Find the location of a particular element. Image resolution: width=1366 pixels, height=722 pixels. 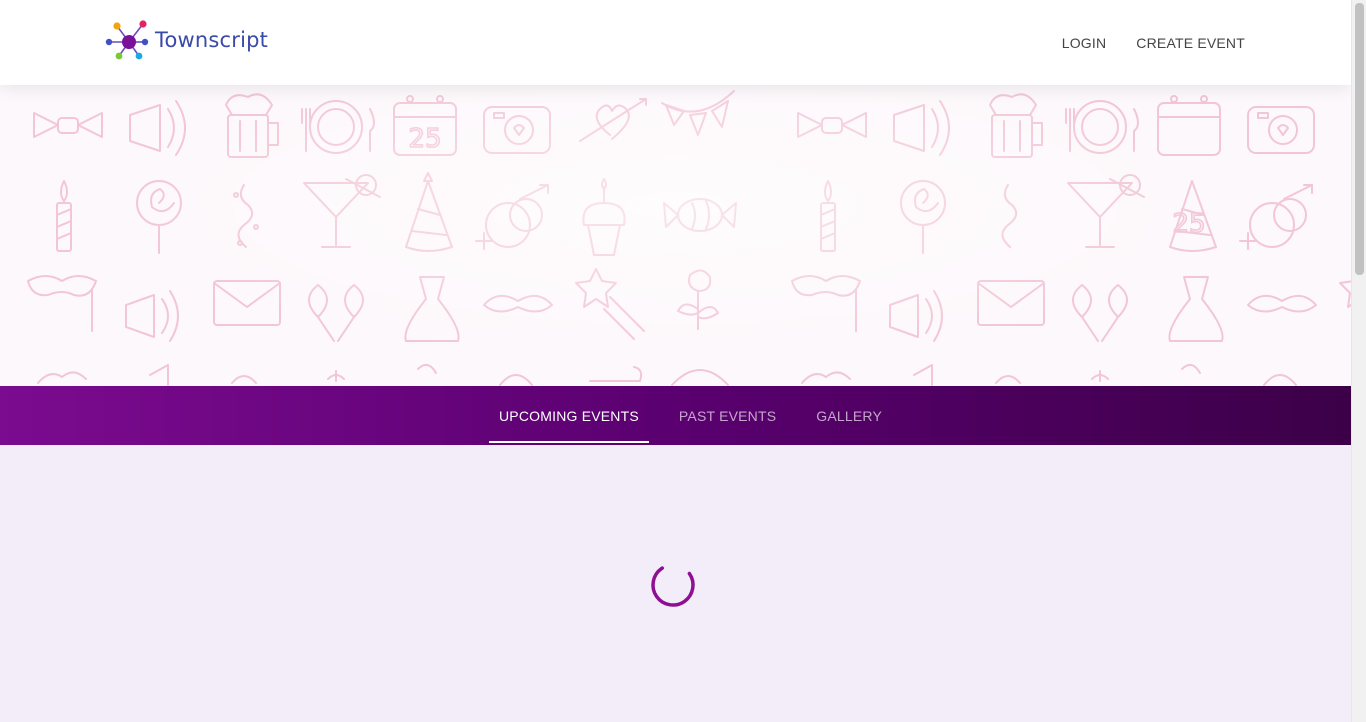

tab-upcoming-events: UPCOMING EVENTS is located at coordinates (569, 415).